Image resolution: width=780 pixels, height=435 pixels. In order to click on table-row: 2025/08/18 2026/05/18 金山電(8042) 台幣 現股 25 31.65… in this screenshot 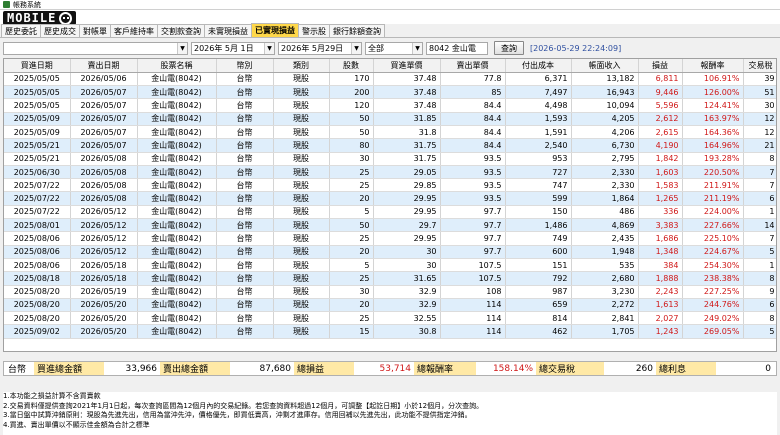, I will do `click(390, 278)`.